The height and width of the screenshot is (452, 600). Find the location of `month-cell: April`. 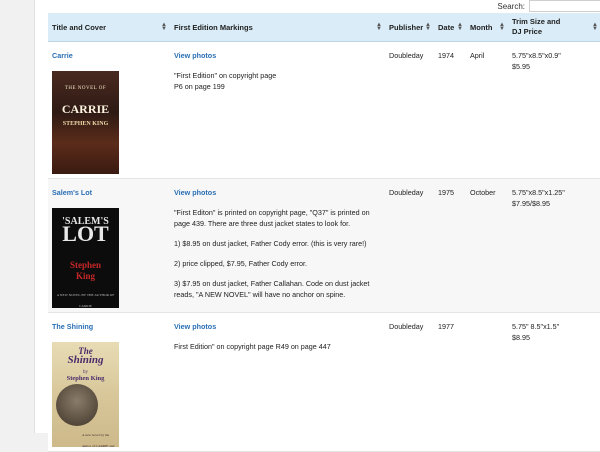

month-cell: April is located at coordinates (487, 110).